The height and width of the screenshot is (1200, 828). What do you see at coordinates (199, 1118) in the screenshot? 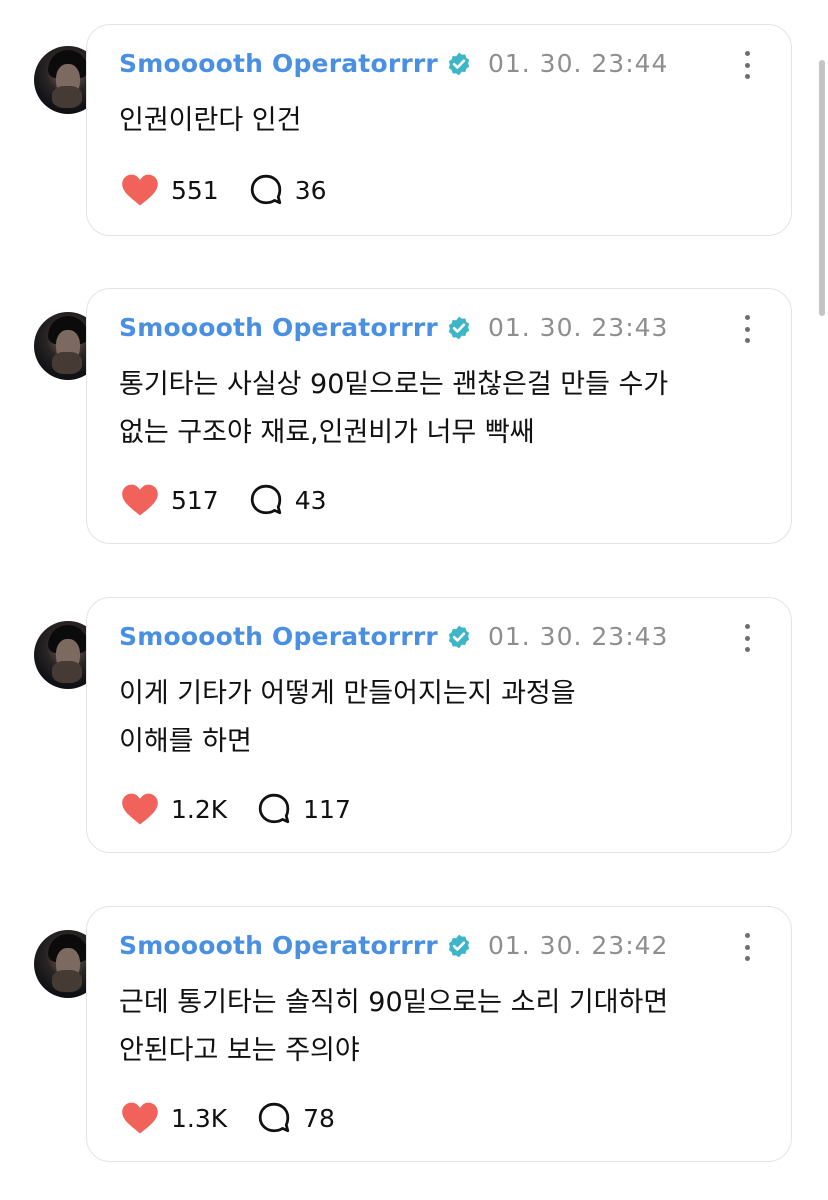
I see `like-count: 1.3K` at bounding box center [199, 1118].